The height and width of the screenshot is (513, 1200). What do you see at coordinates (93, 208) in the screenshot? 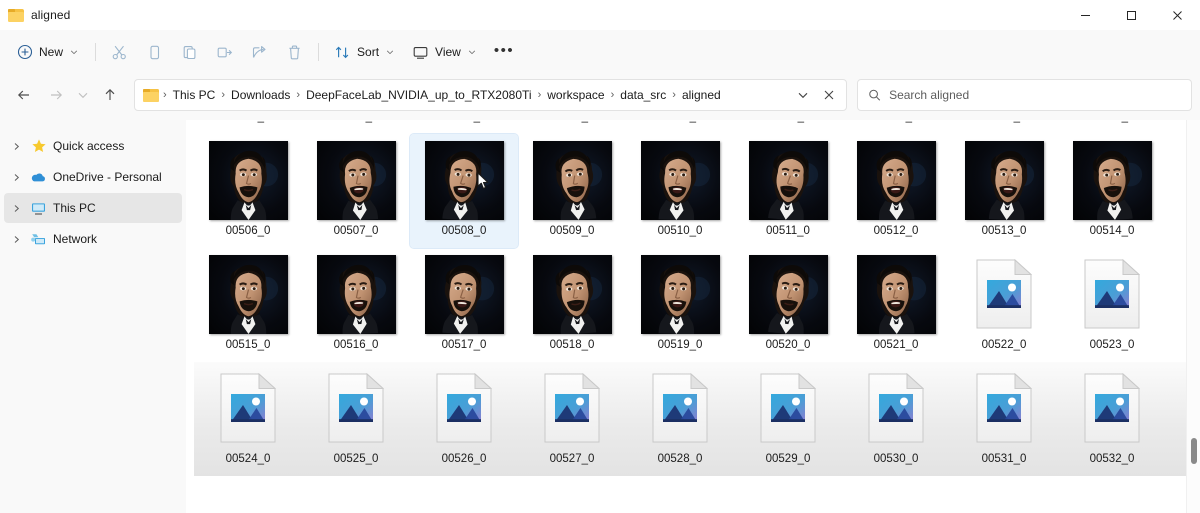
I see `sidebar-item-this-pc: This PC` at bounding box center [93, 208].